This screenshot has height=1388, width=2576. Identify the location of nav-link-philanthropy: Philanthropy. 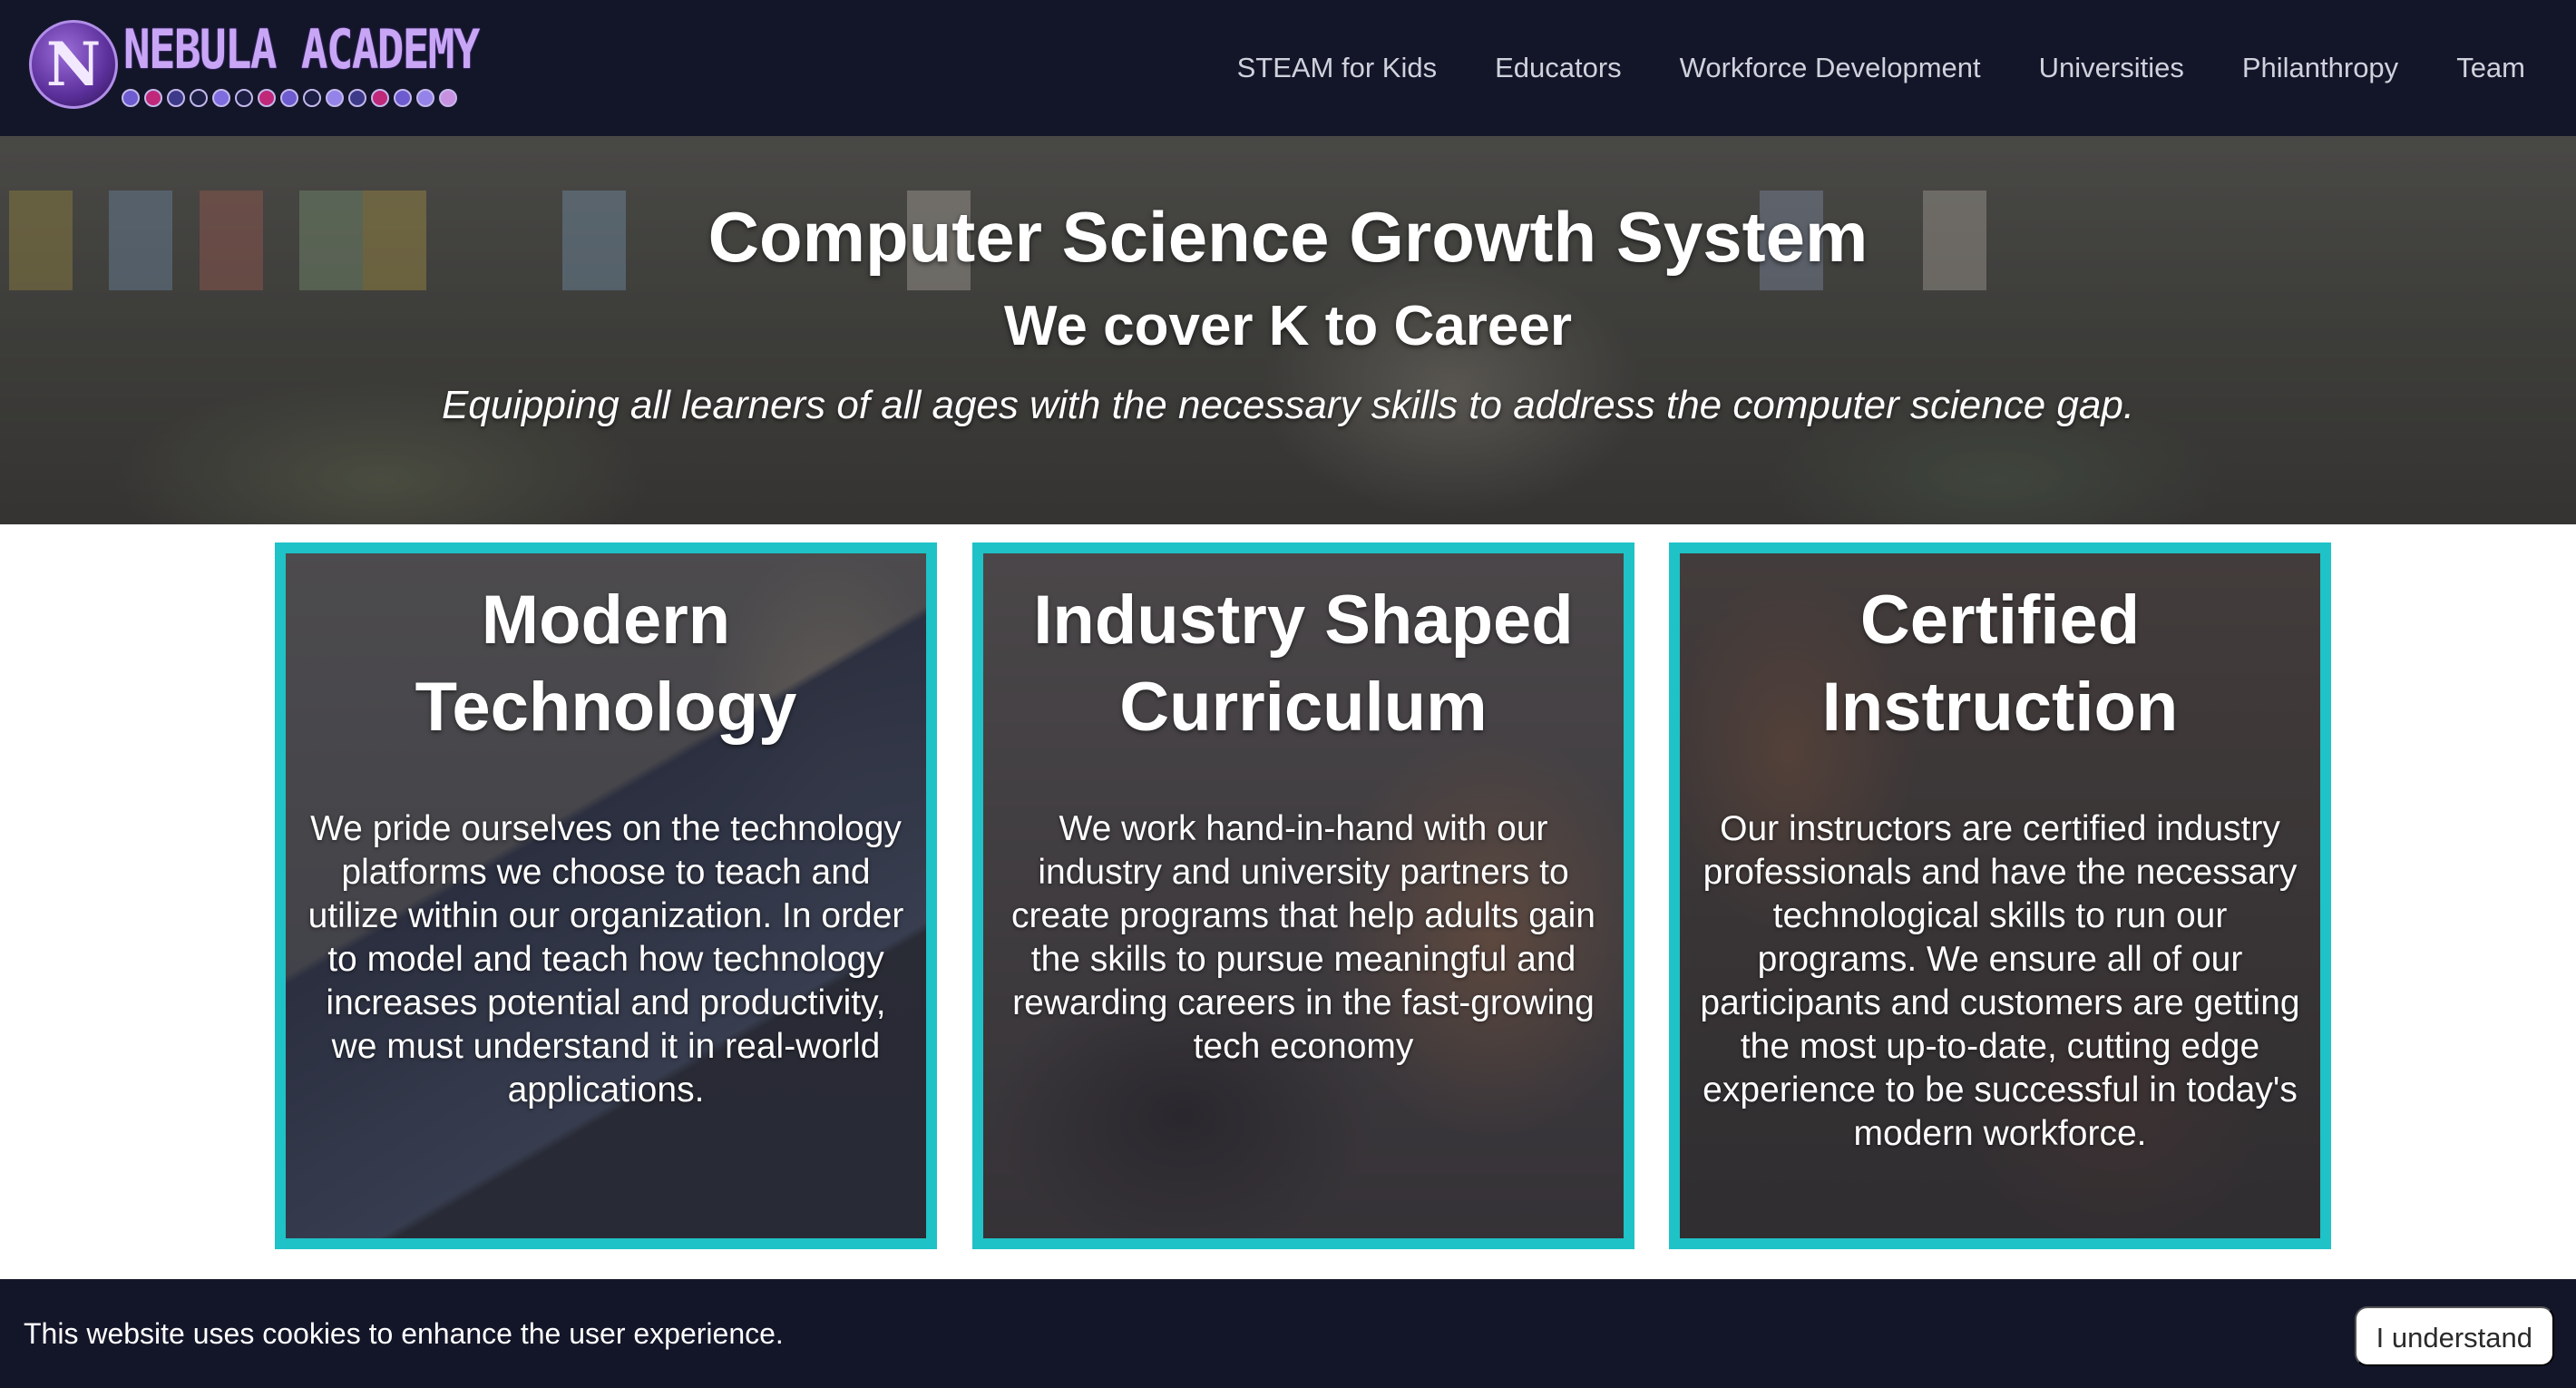
(2320, 68).